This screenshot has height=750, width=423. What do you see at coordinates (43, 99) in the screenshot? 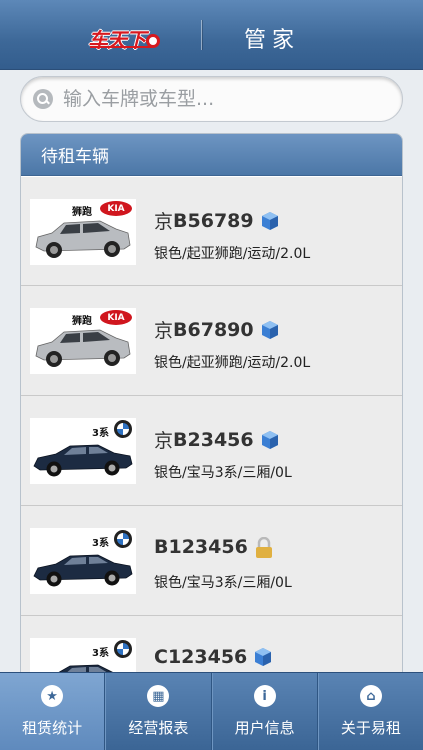
I see `search-icon` at bounding box center [43, 99].